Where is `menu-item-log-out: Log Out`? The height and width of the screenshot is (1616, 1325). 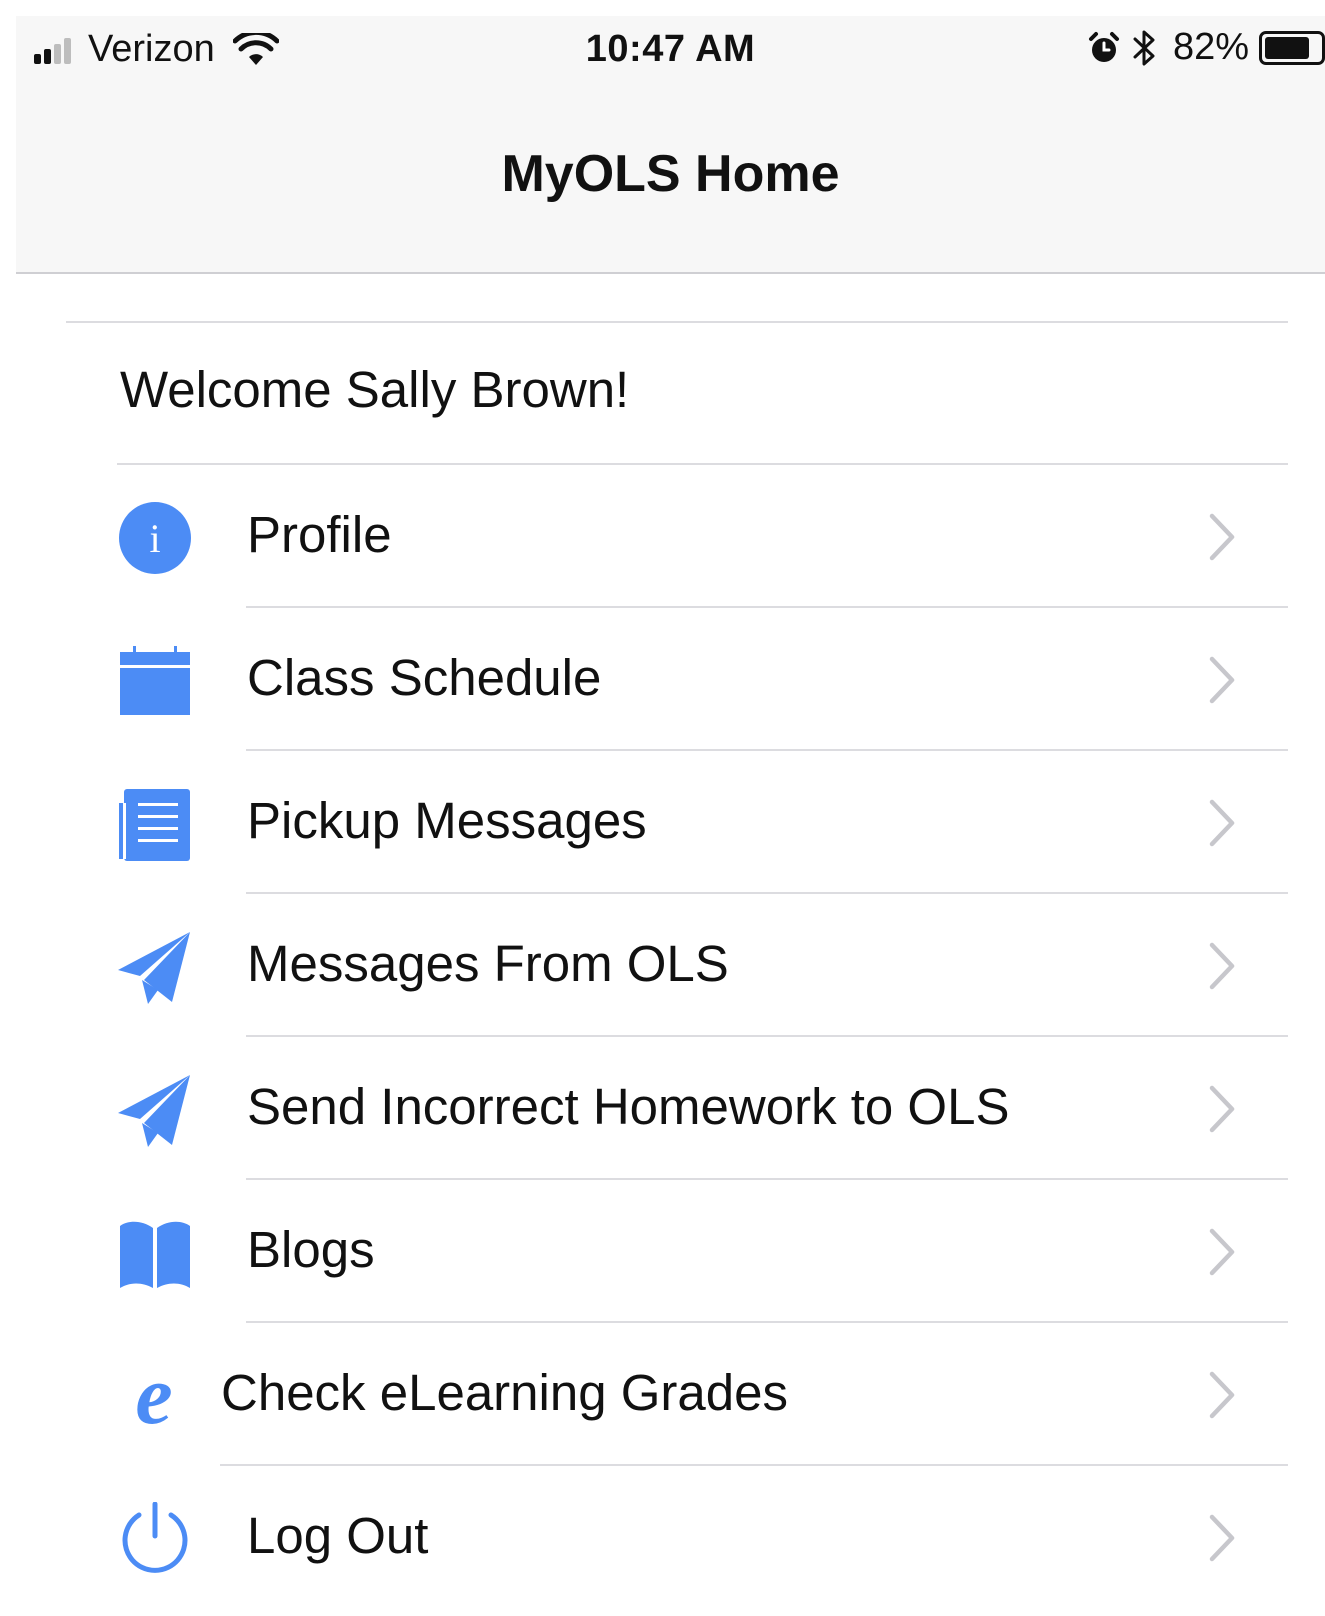
menu-item-log-out: Log Out is located at coordinates (662, 1537).